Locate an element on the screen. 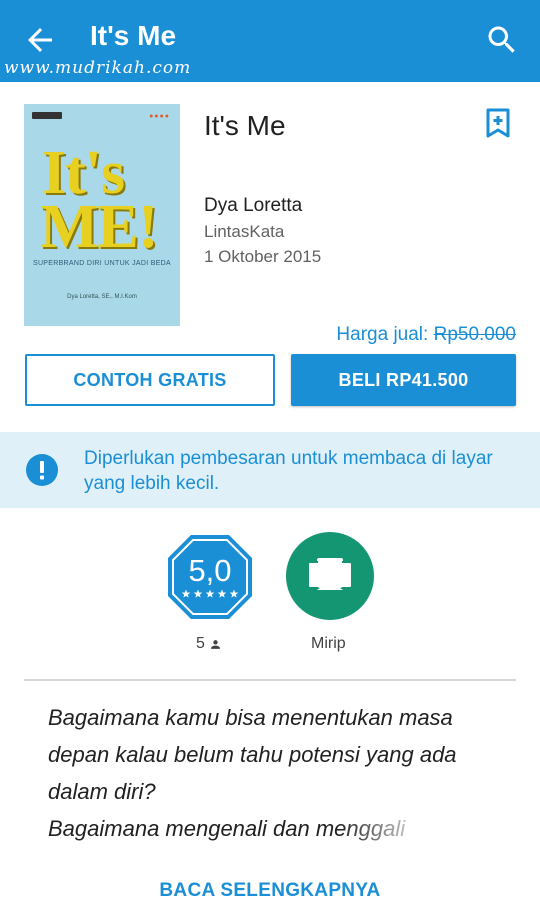 The image size is (540, 918). search-icon is located at coordinates (502, 40).